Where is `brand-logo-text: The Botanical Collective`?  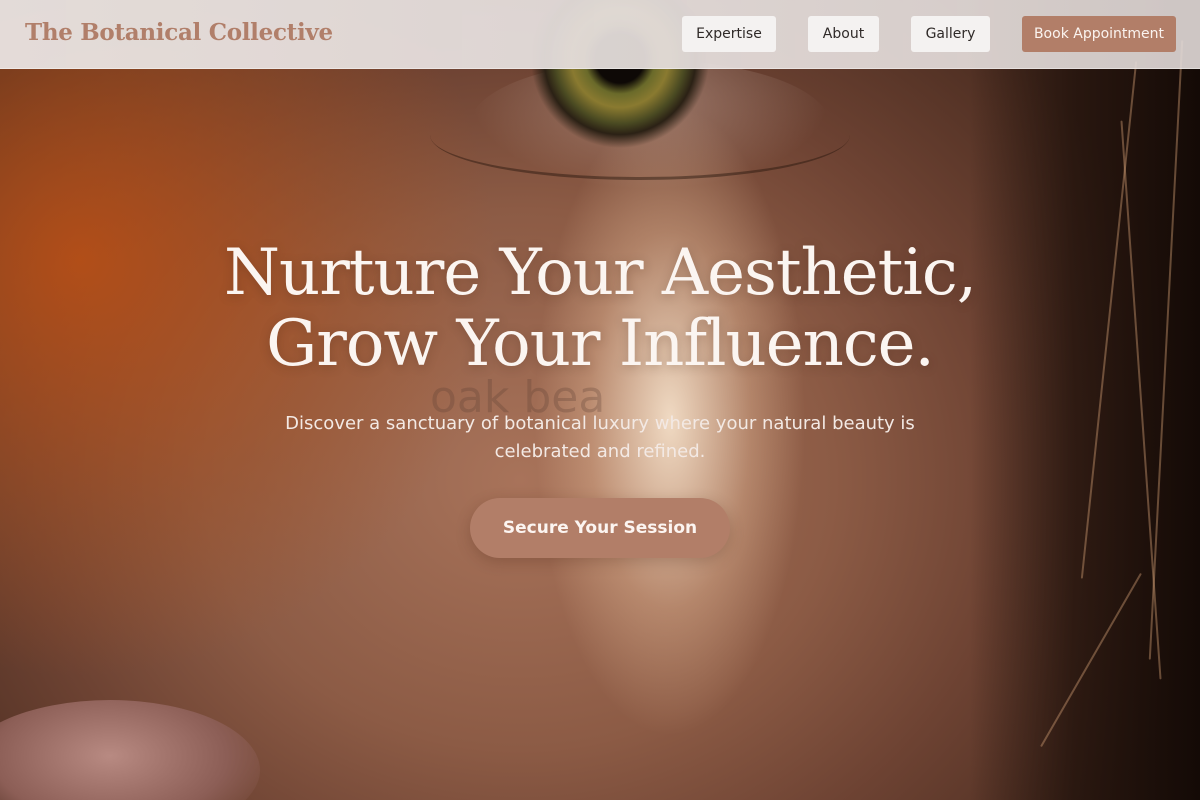 brand-logo-text: The Botanical Collective is located at coordinates (179, 32).